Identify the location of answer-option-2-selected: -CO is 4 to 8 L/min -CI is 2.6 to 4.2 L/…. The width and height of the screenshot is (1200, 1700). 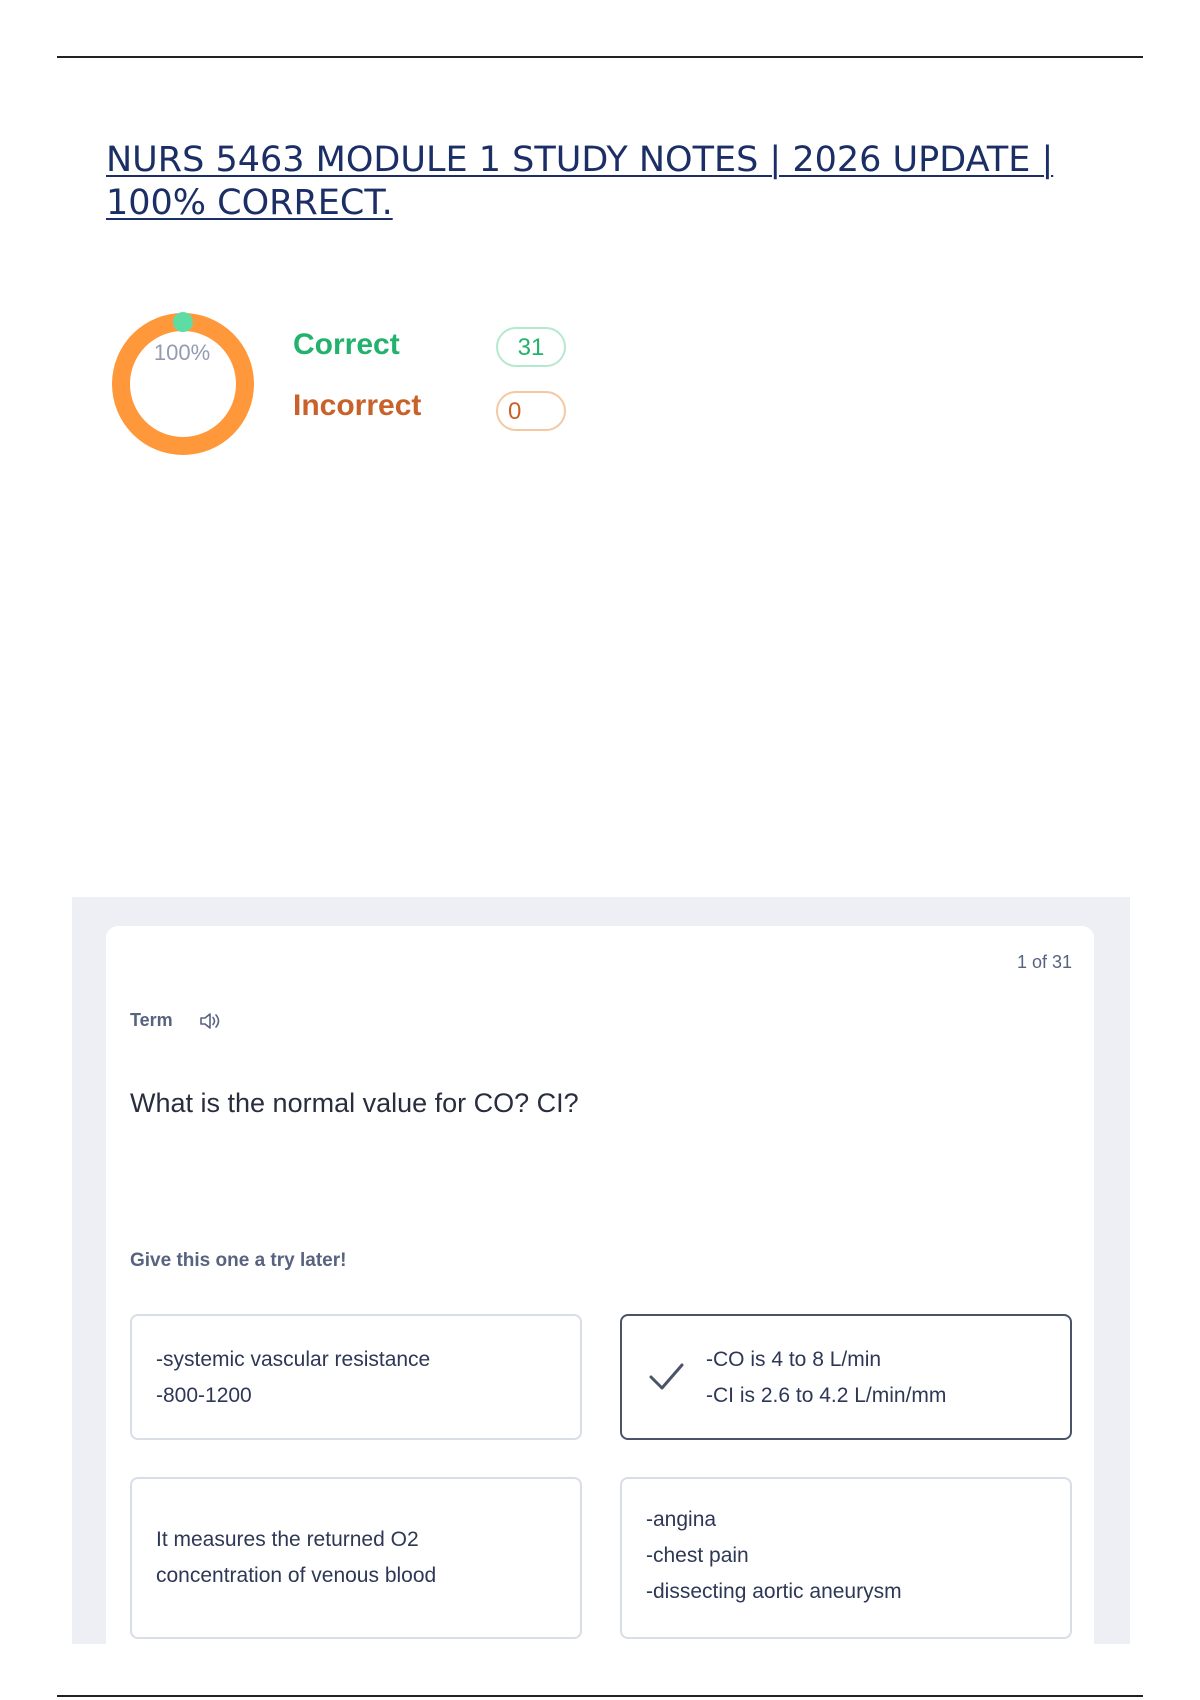
(846, 1377).